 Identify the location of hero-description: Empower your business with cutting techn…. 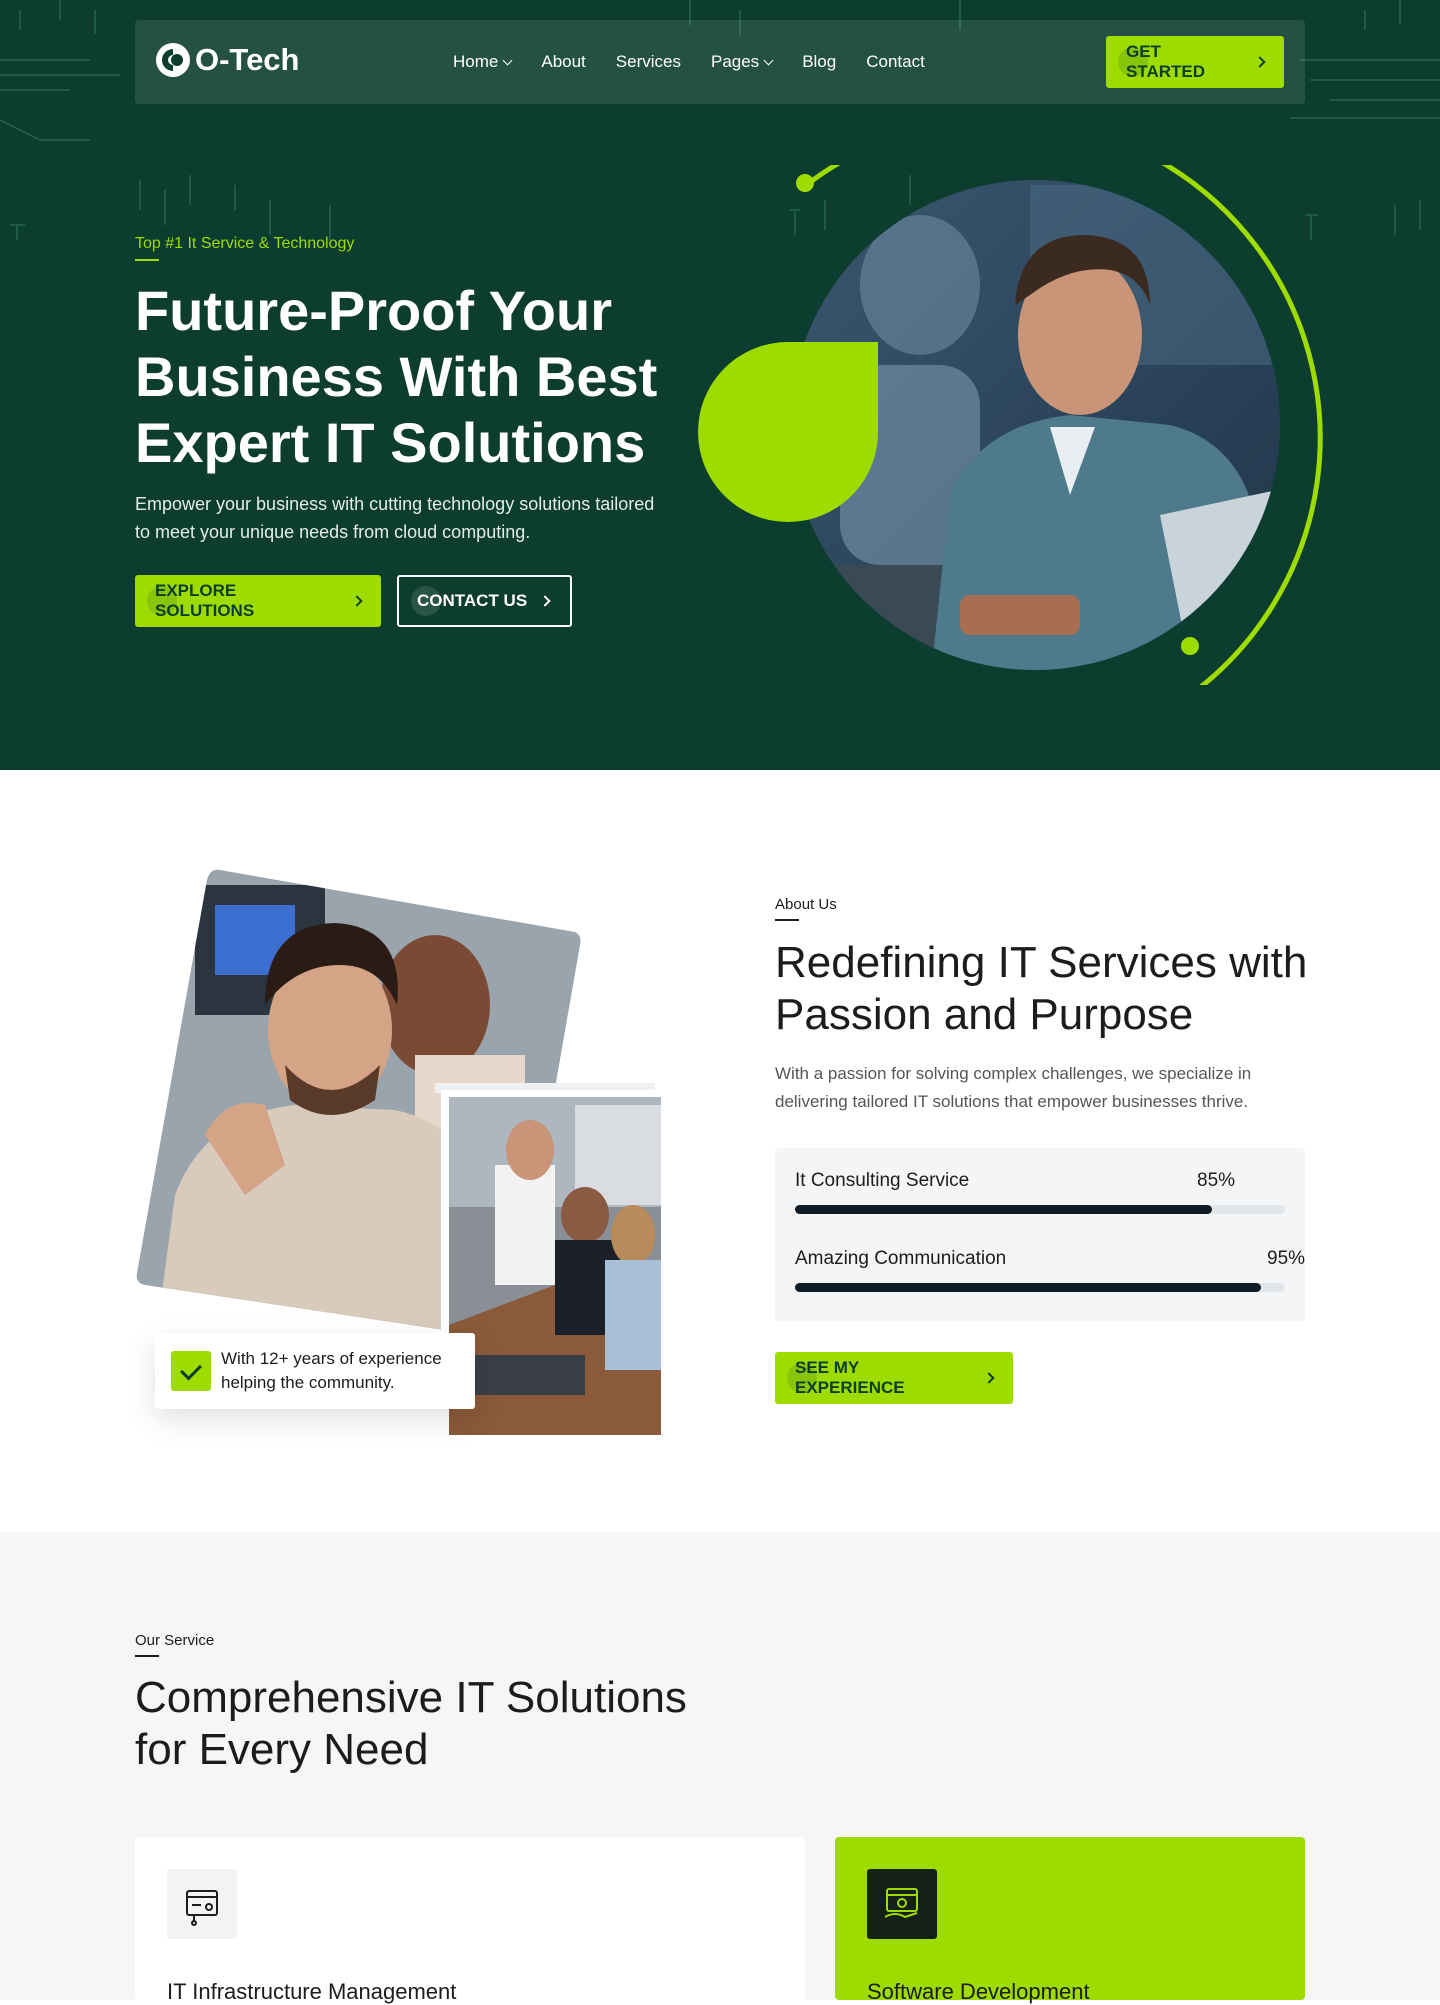
(395, 518).